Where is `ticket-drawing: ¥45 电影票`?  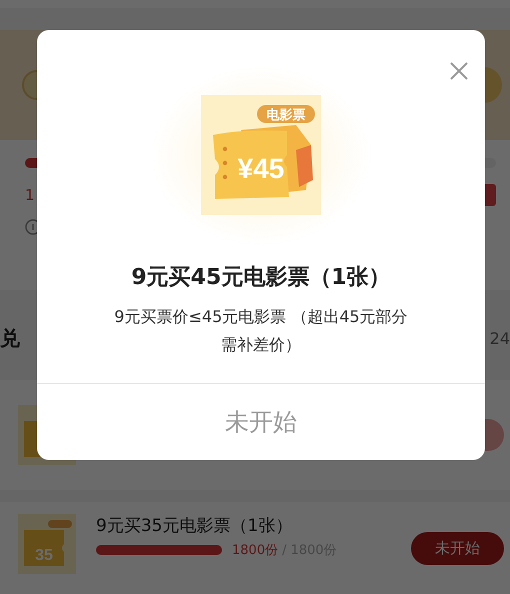
ticket-drawing: ¥45 电影票 is located at coordinates (261, 155).